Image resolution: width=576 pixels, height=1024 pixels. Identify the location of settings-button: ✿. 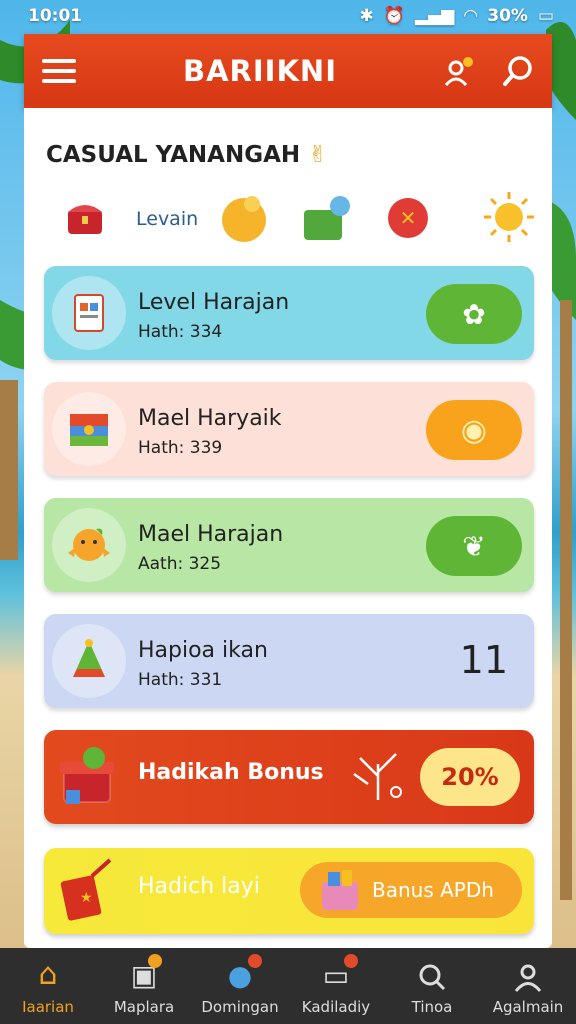
(474, 314).